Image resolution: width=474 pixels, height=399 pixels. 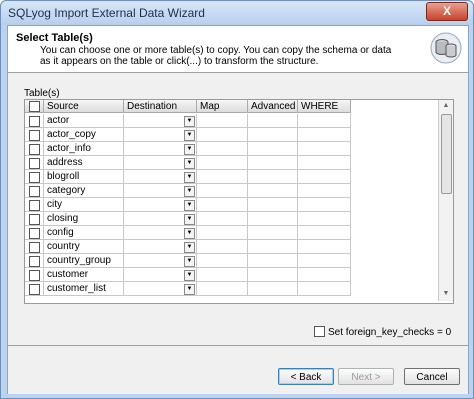 I want to click on table-row: actor_copy ▼, so click(x=188, y=135).